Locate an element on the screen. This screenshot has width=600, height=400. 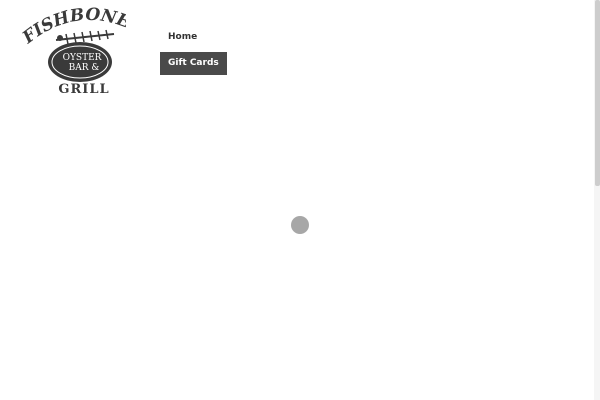
site-logo: FISHBONES OYSTER BAR & GRILL is located at coordinates (75, 49).